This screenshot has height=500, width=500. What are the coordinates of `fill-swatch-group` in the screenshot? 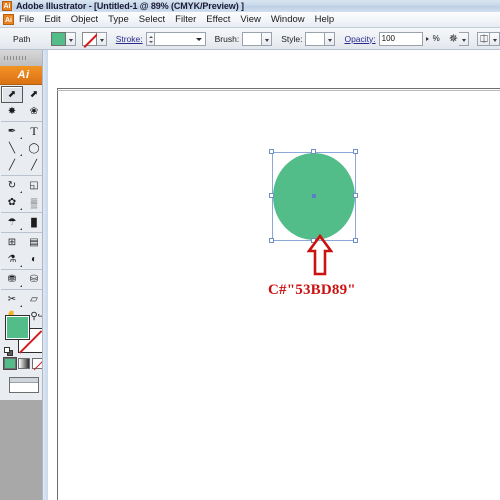 It's located at (63, 38).